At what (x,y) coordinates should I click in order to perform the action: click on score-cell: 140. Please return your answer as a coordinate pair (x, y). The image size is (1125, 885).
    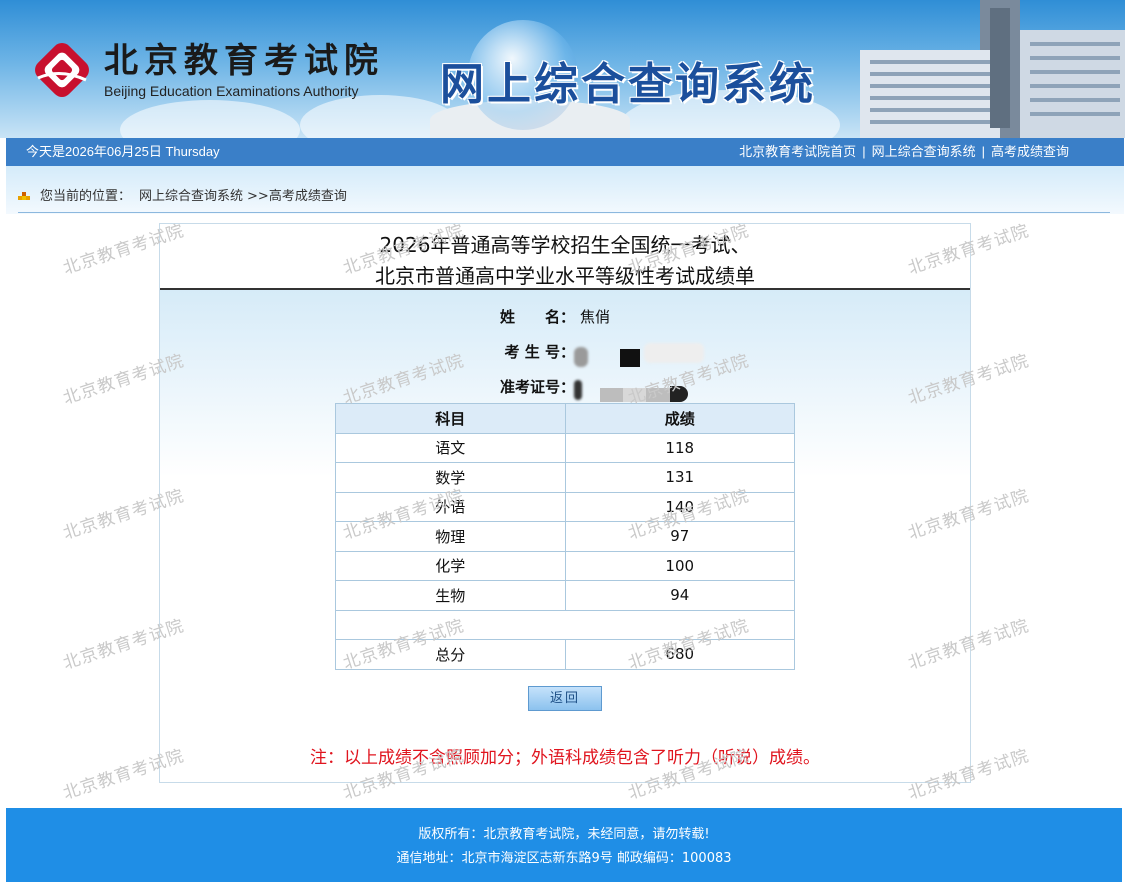
    Looking at the image, I should click on (679, 506).